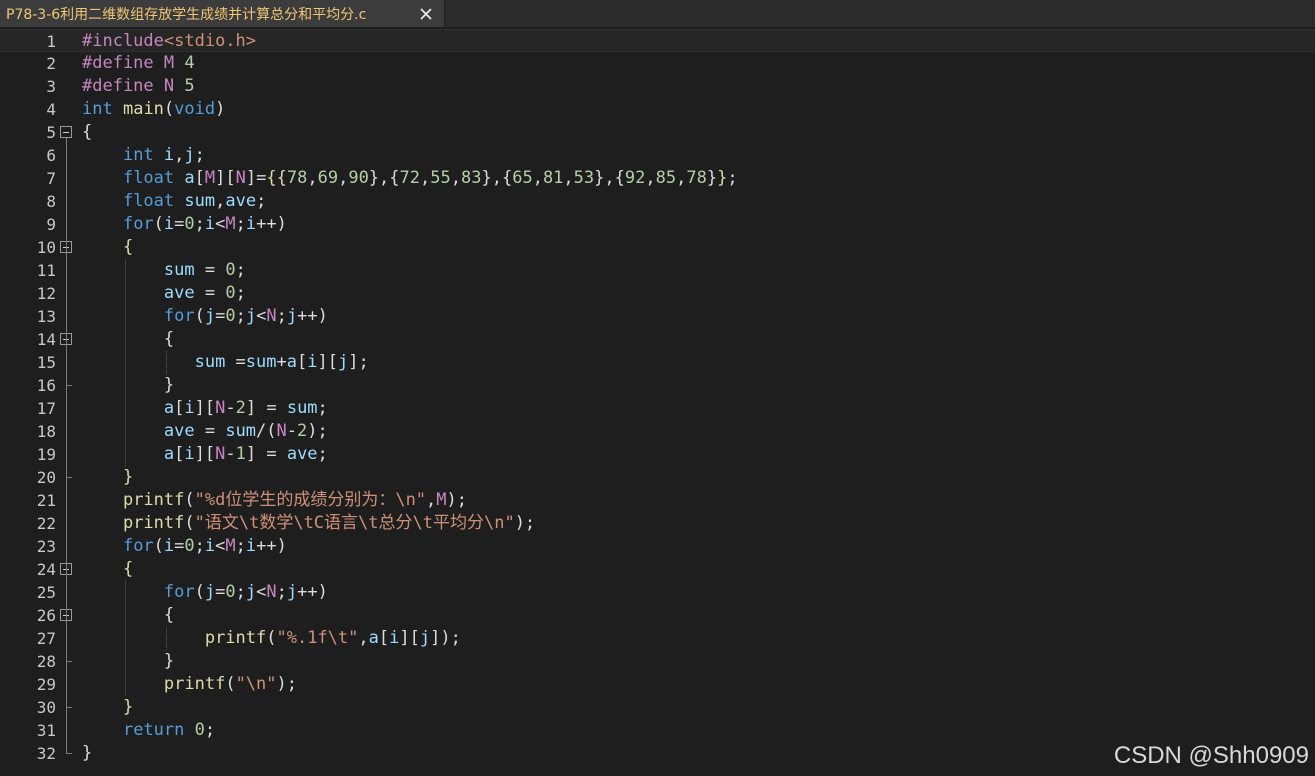  I want to click on tab-title: P78-3-6利用二维数组存放学生成绩并计算总分和平均分.c, so click(186, 14).